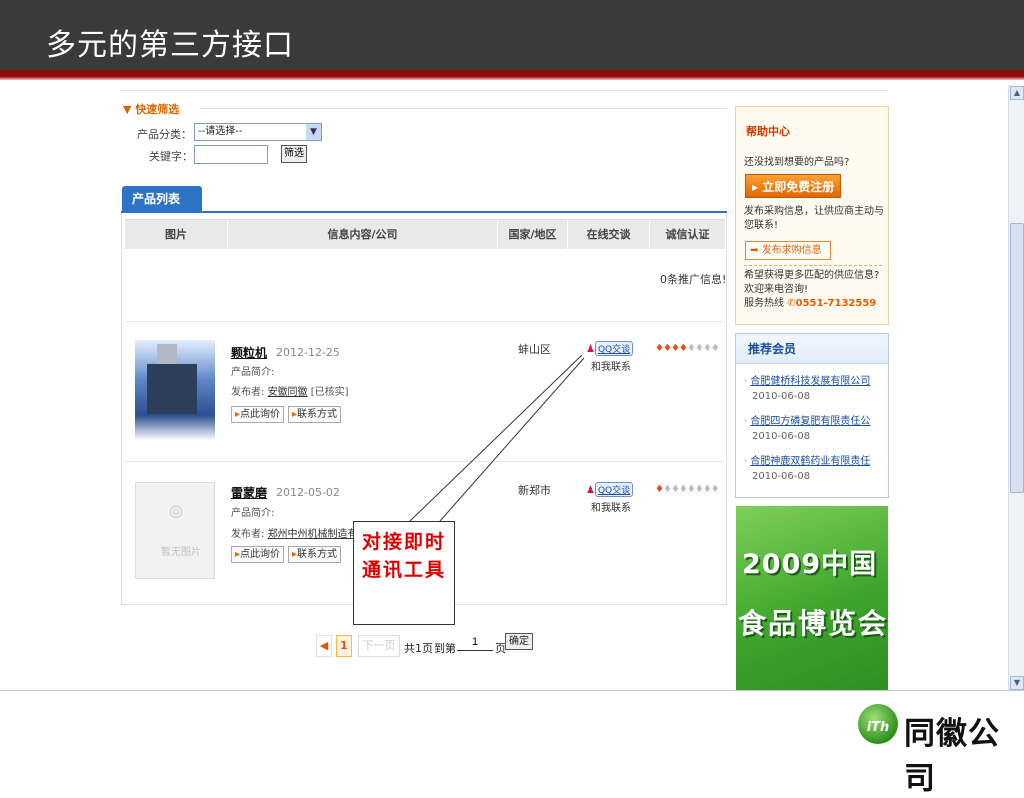 The image size is (1024, 798). I want to click on product-date: 2012-05-02, so click(308, 492).